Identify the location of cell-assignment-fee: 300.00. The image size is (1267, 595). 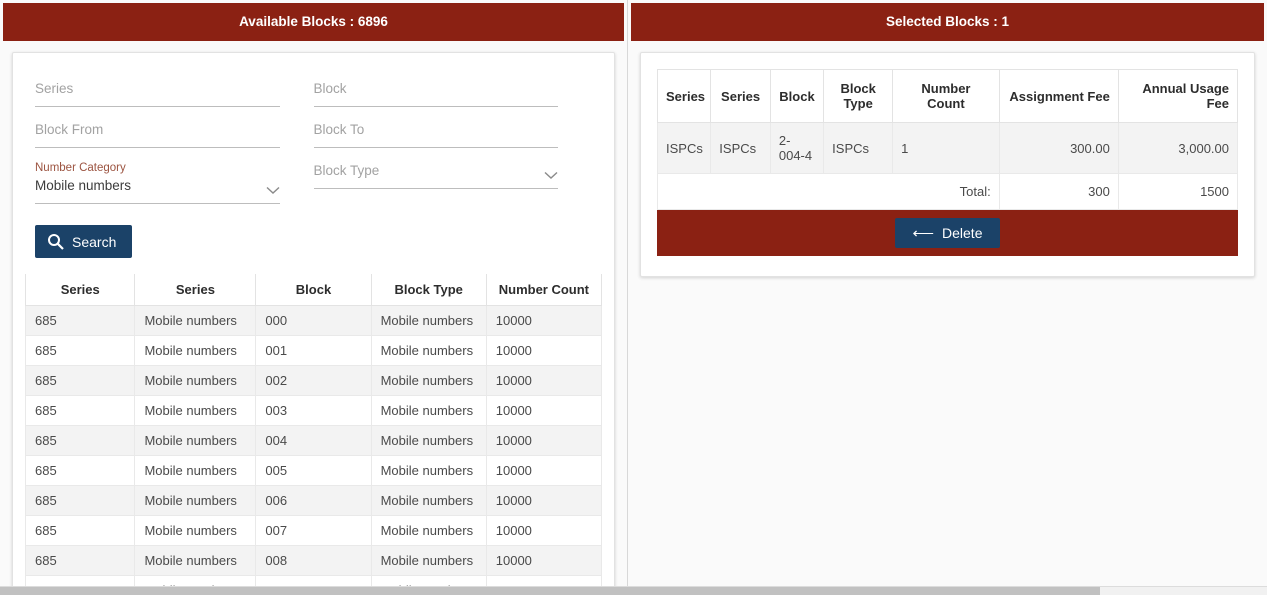
(1058, 148).